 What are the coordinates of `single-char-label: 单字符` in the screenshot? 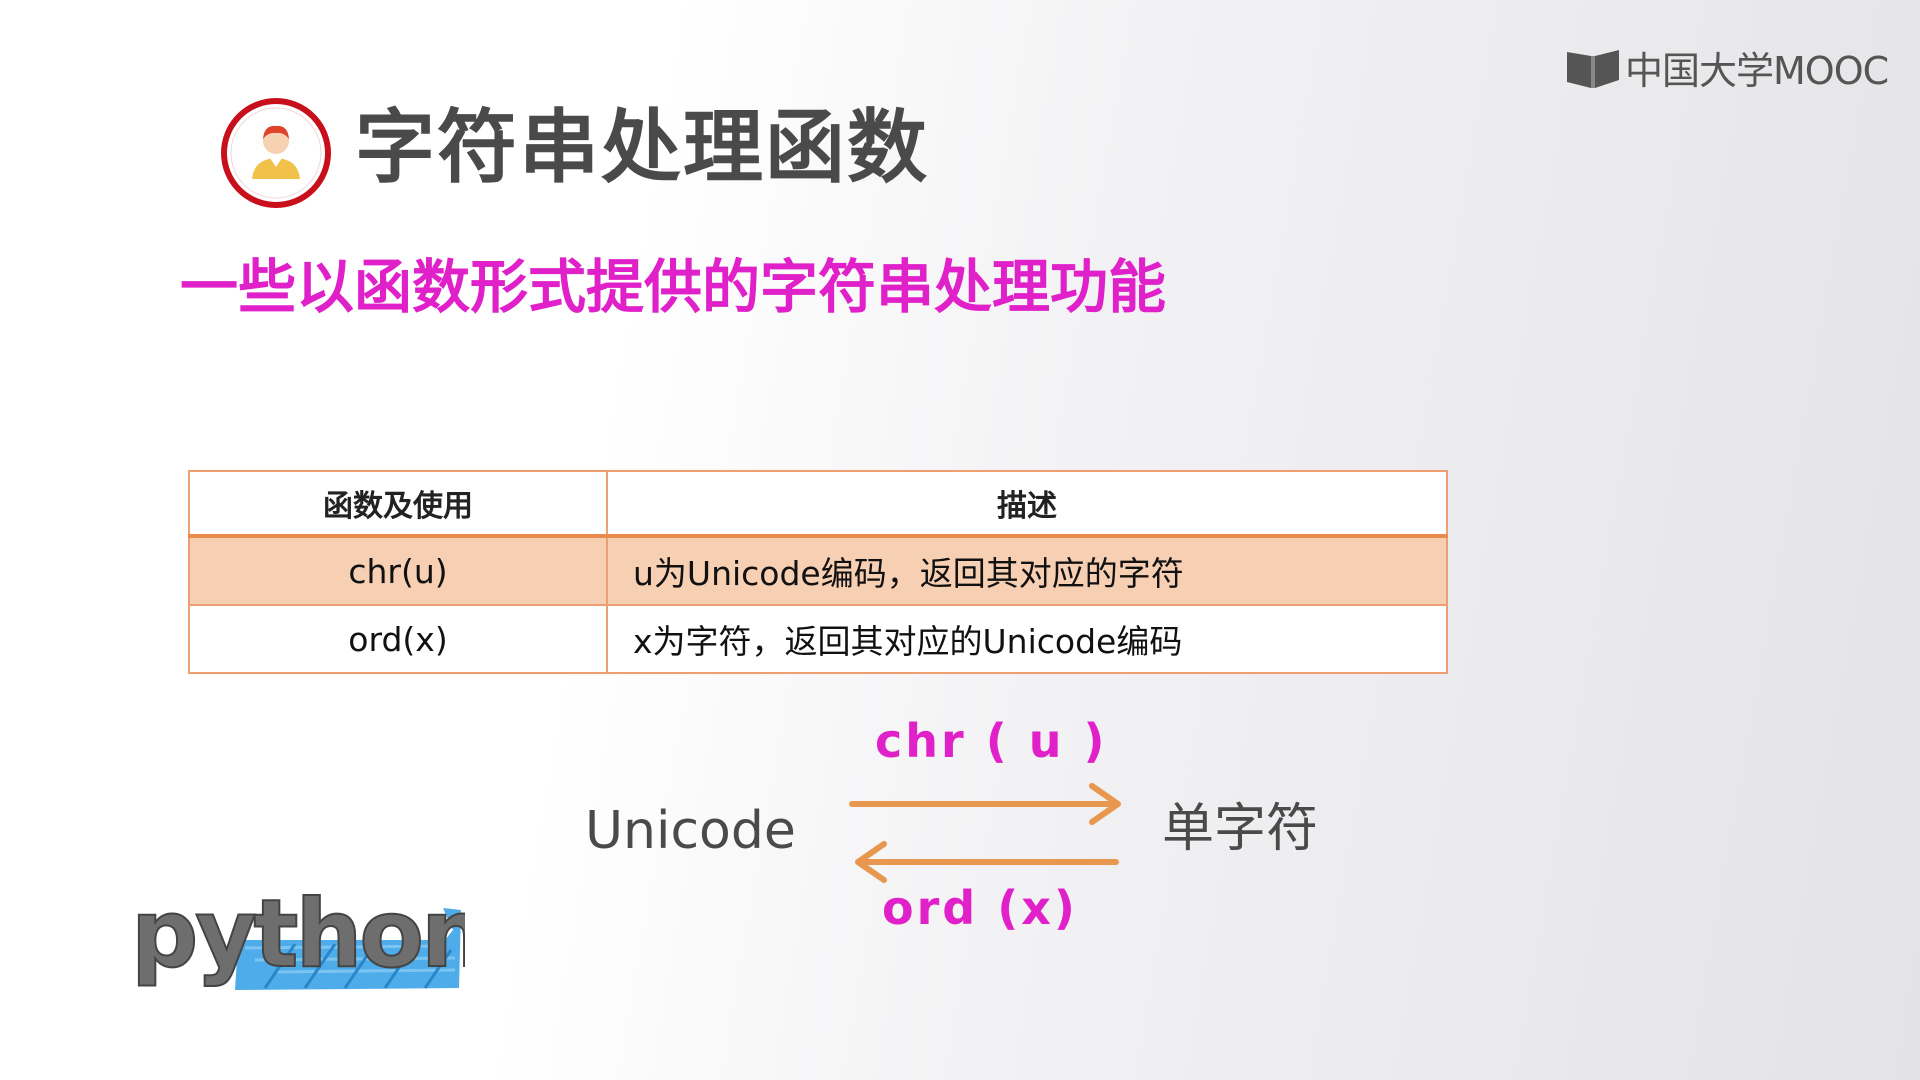 It's located at (1240, 829).